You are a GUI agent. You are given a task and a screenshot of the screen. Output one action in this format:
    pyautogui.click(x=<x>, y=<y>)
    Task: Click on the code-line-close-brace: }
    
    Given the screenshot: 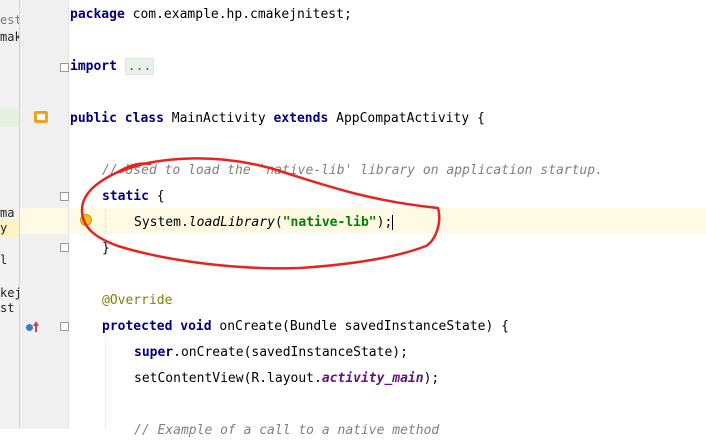 What is the action you would take?
    pyautogui.click(x=106, y=249)
    